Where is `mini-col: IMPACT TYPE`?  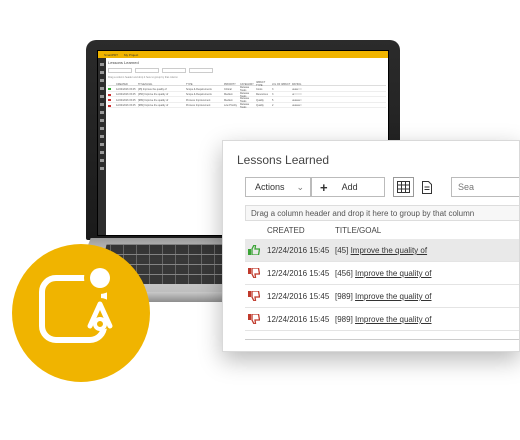
mini-col: IMPACT TYPE is located at coordinates (264, 84).